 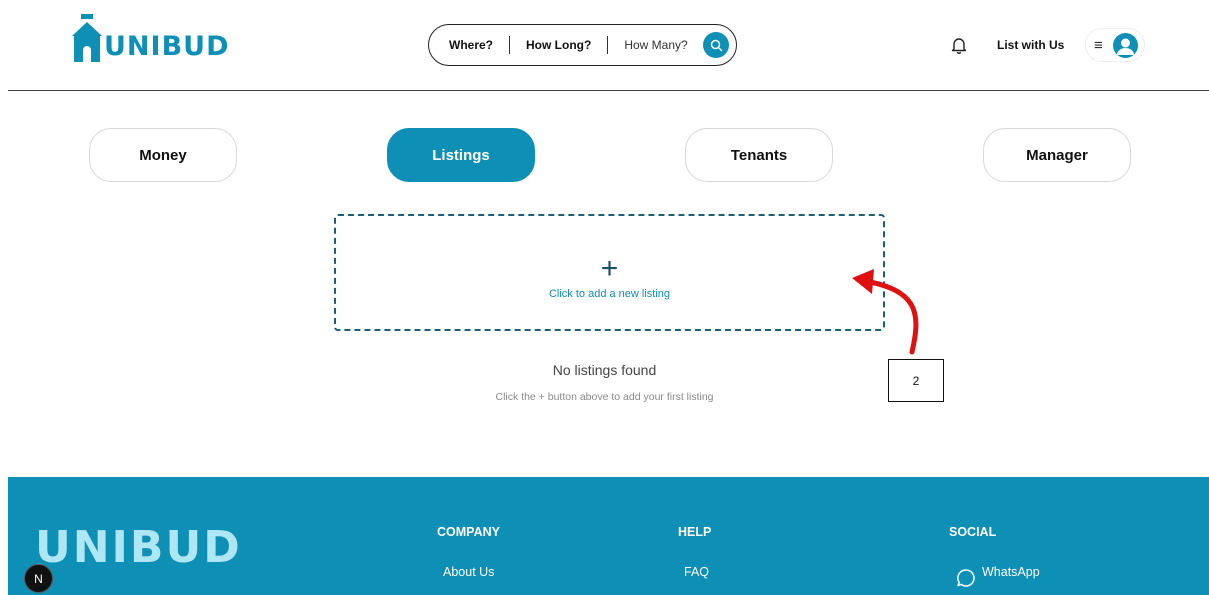 I want to click on empty-state-title: No listings found, so click(x=604, y=370).